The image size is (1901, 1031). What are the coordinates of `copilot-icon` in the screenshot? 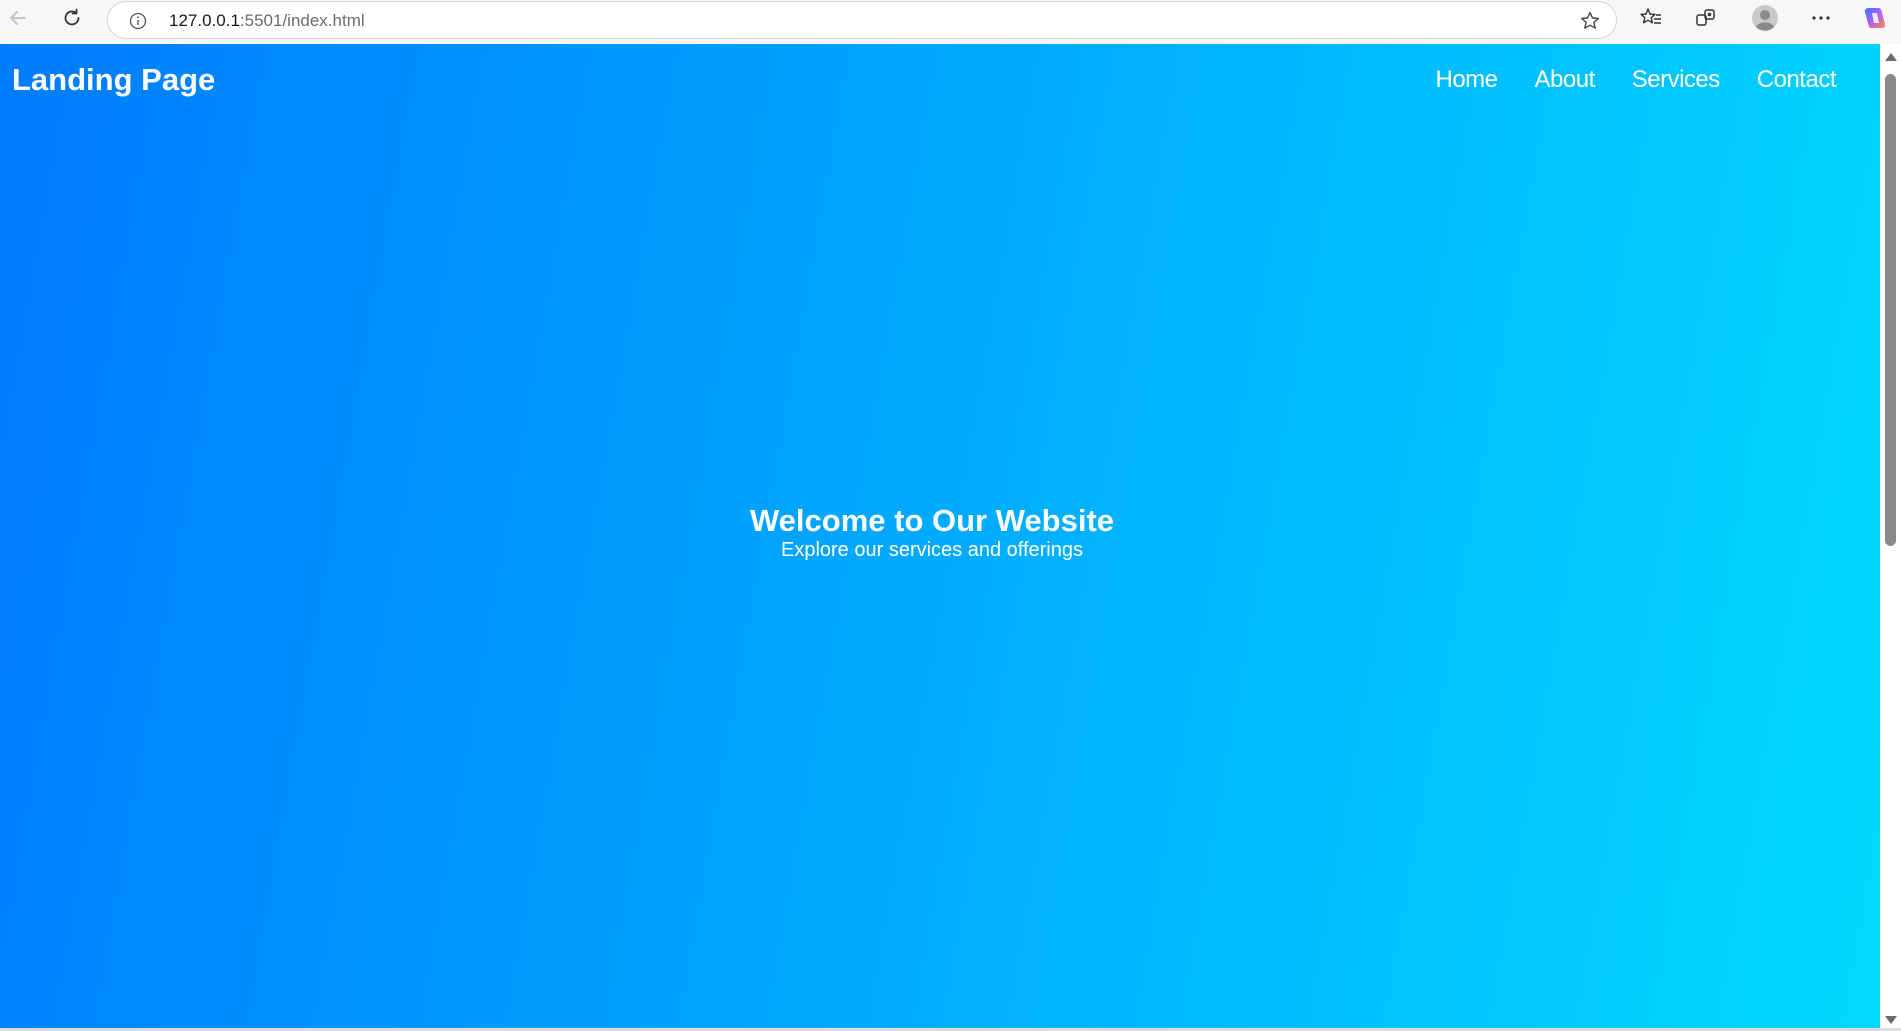 It's located at (1875, 20).